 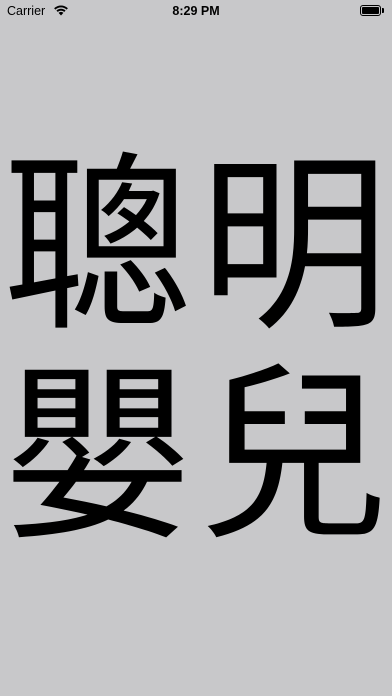 I want to click on battery-icon, so click(x=372, y=10).